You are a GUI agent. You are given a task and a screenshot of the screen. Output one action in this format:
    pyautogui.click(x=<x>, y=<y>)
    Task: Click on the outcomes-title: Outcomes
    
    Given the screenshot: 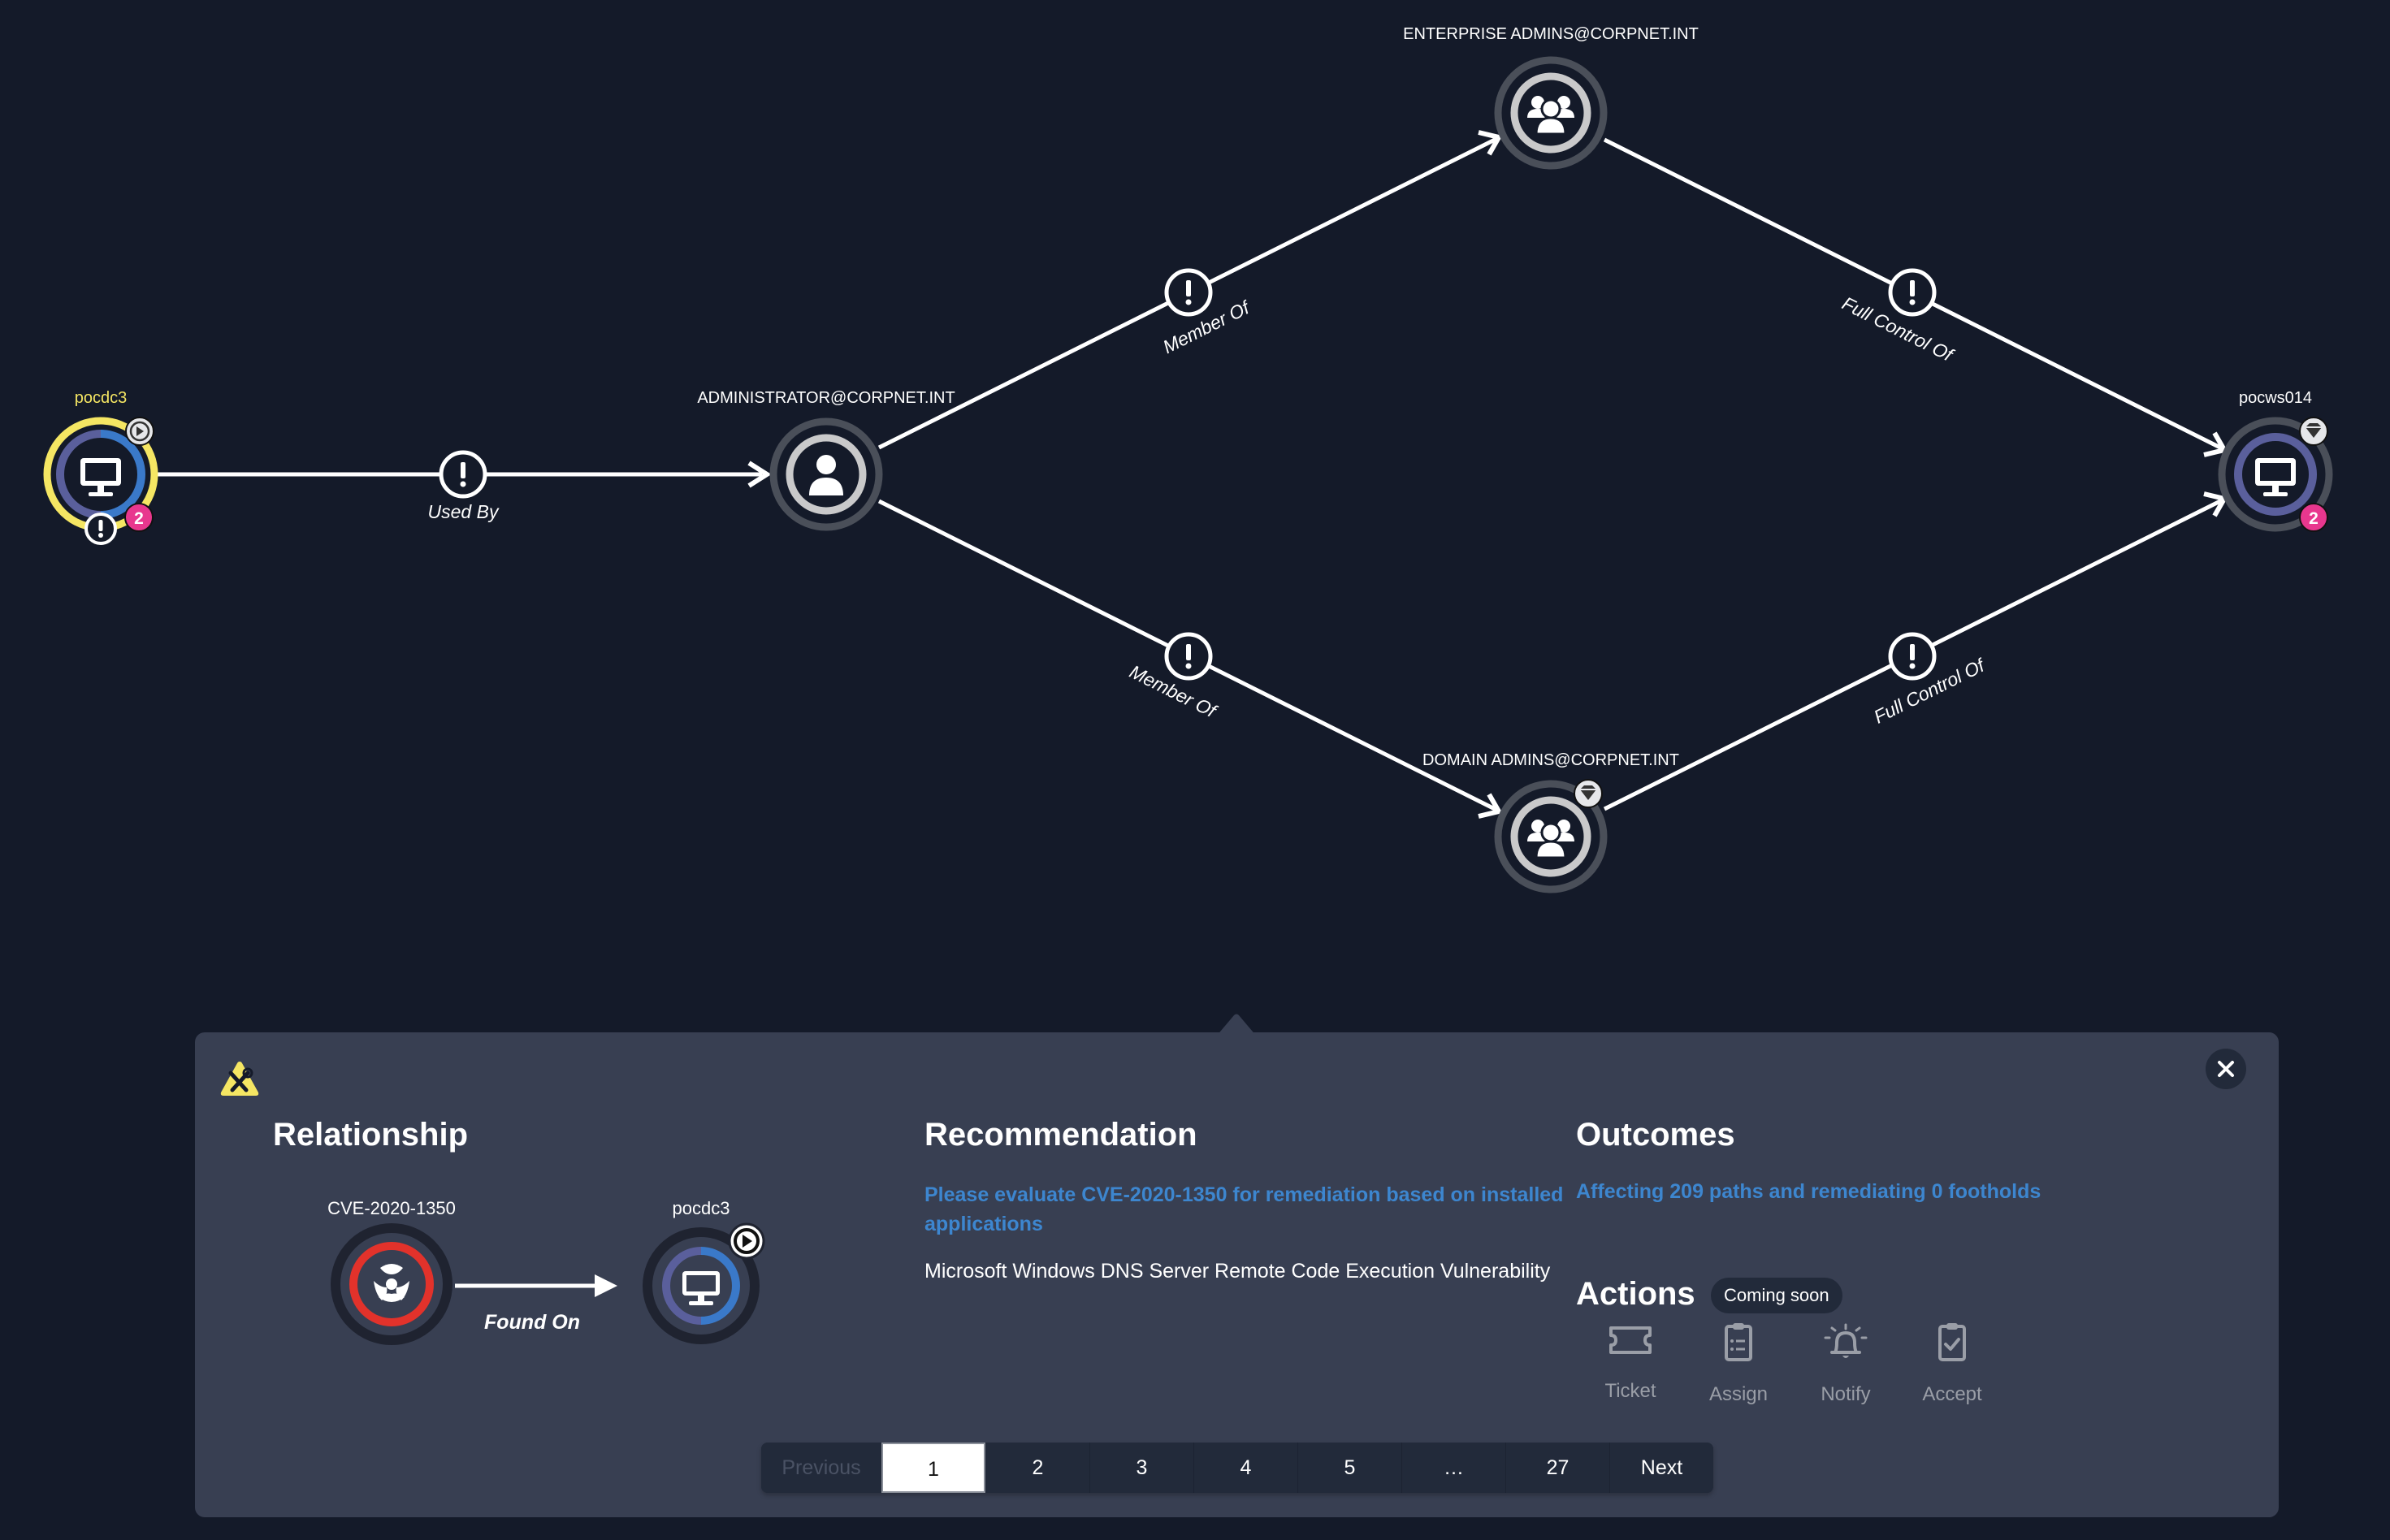 What is the action you would take?
    pyautogui.click(x=1655, y=1135)
    